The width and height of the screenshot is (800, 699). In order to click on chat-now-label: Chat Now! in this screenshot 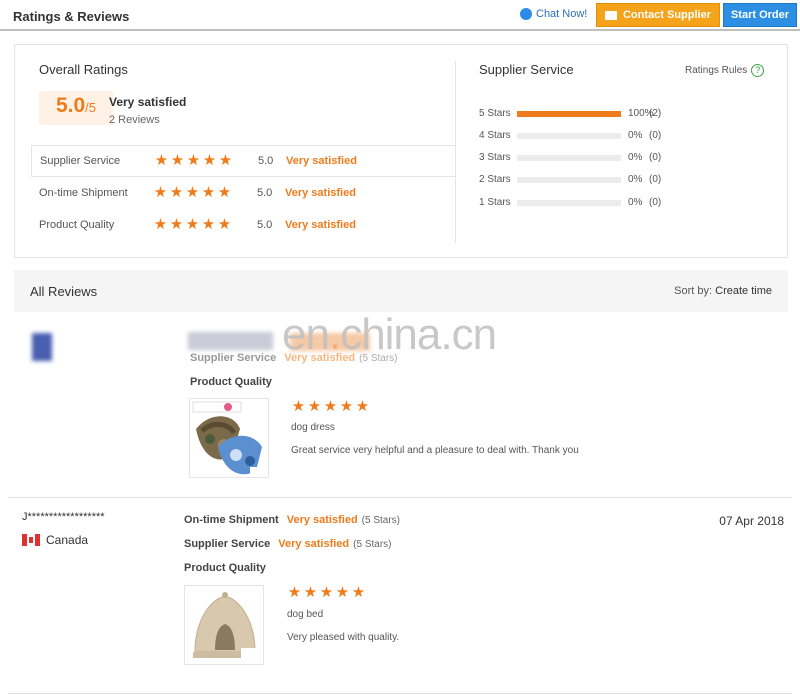, I will do `click(562, 14)`.